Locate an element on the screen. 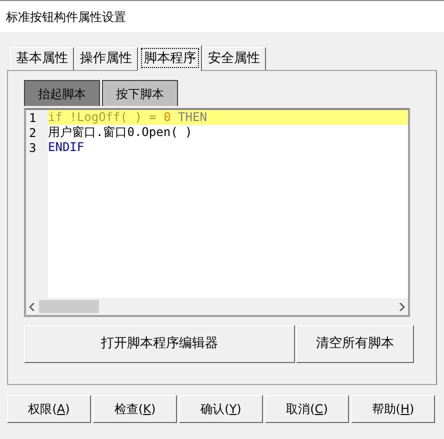 This screenshot has height=439, width=444. tab: 操作属性 is located at coordinates (106, 58).